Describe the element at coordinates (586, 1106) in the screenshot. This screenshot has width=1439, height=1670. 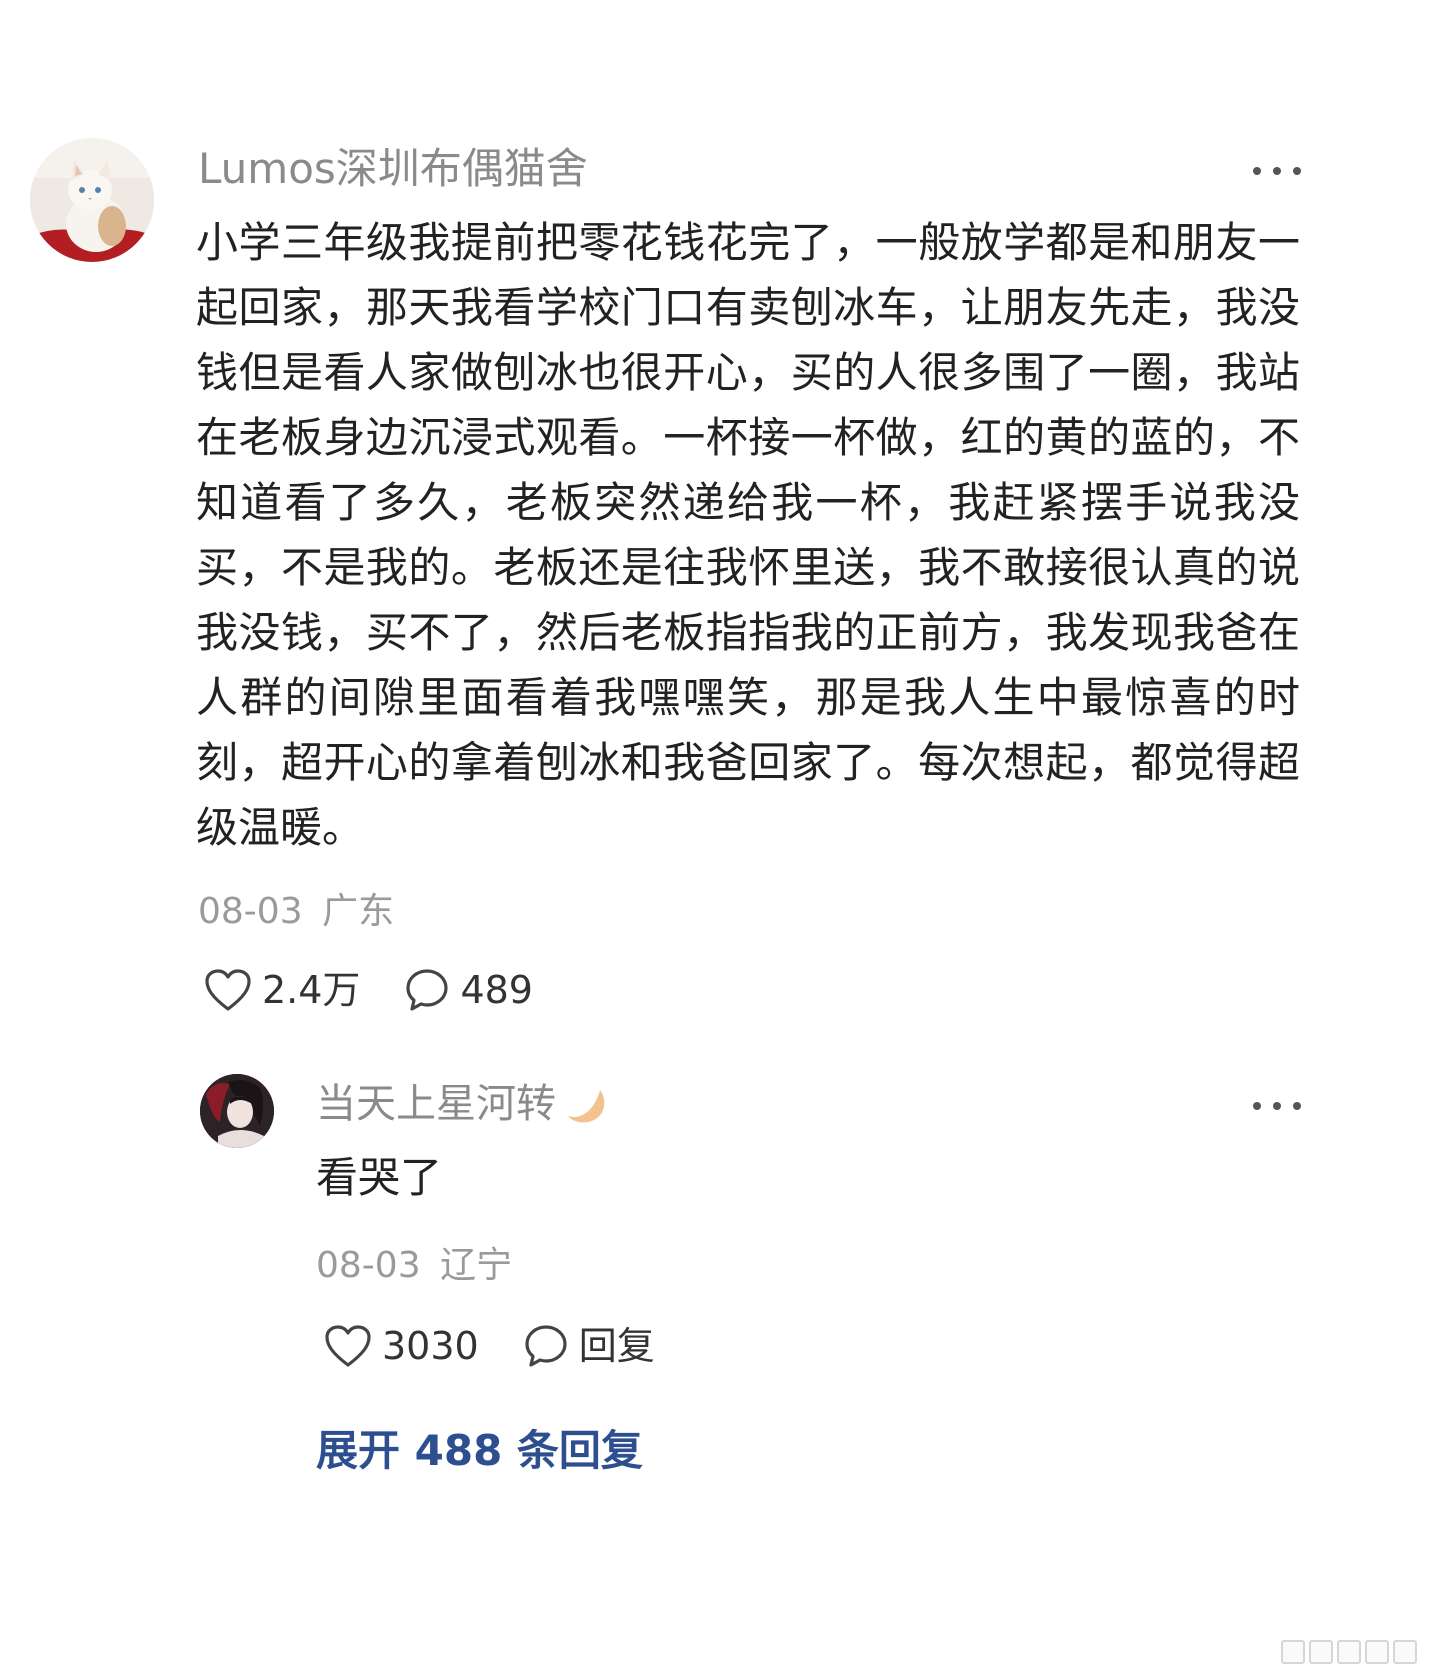
I see `crescent-moon-icon` at that location.